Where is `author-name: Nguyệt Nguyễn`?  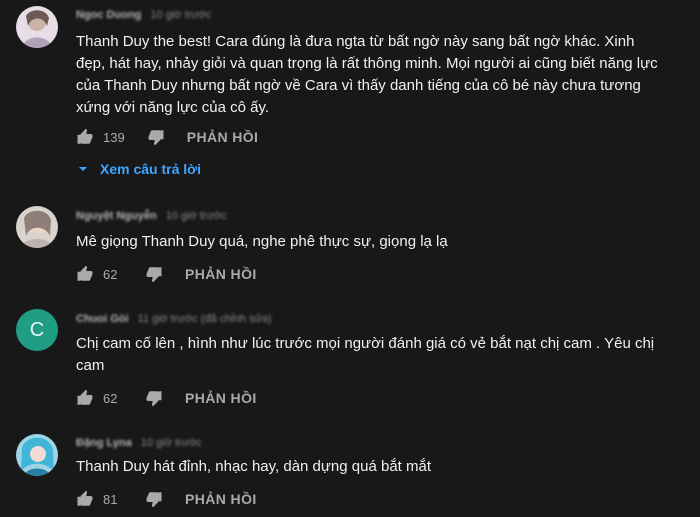
author-name: Nguyệt Nguyễn is located at coordinates (116, 216).